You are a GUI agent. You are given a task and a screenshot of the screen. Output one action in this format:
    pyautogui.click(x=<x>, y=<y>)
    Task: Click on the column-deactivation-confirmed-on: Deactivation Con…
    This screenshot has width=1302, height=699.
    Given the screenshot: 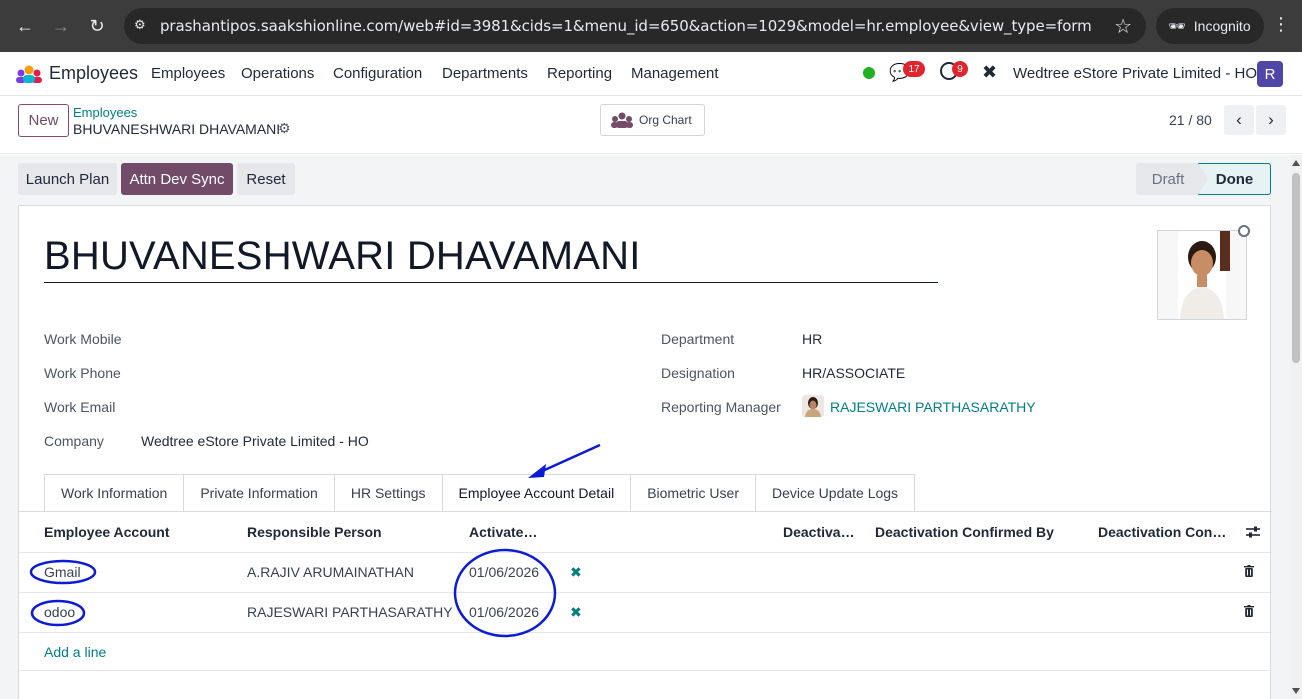 What is the action you would take?
    pyautogui.click(x=1162, y=532)
    